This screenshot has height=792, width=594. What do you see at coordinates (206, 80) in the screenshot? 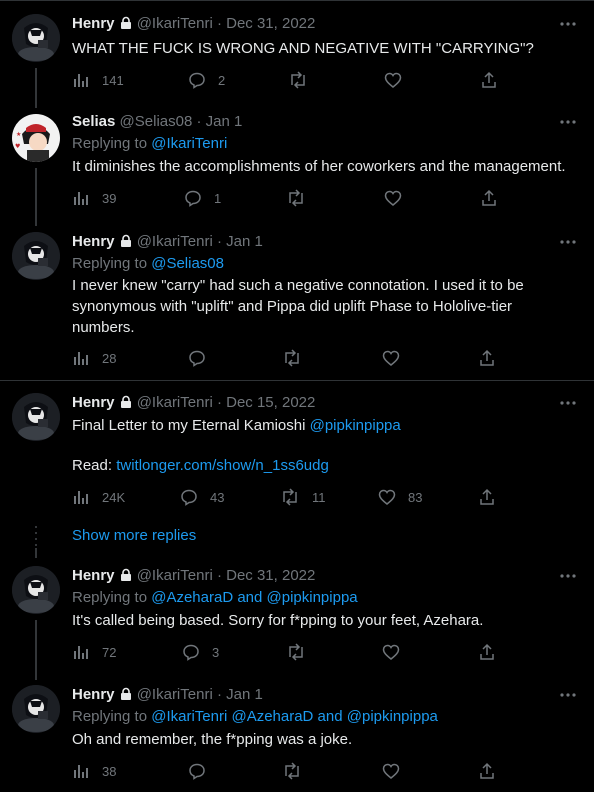
I see `reply-button: 2` at bounding box center [206, 80].